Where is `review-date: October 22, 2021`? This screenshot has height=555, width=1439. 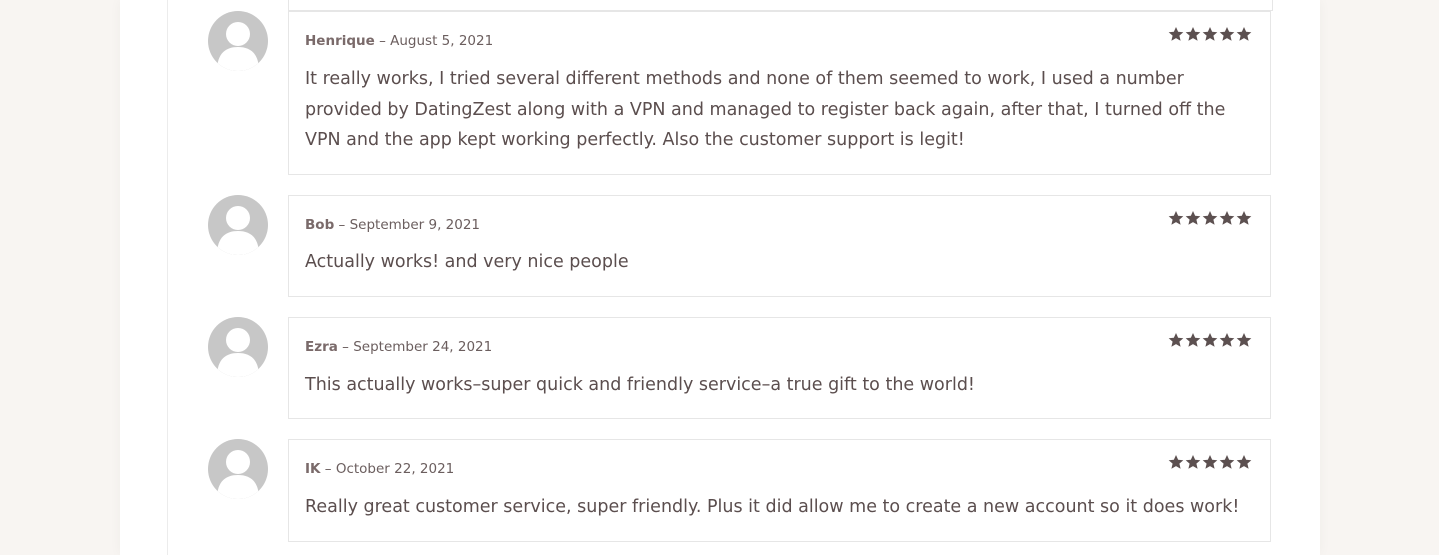 review-date: October 22, 2021 is located at coordinates (395, 469).